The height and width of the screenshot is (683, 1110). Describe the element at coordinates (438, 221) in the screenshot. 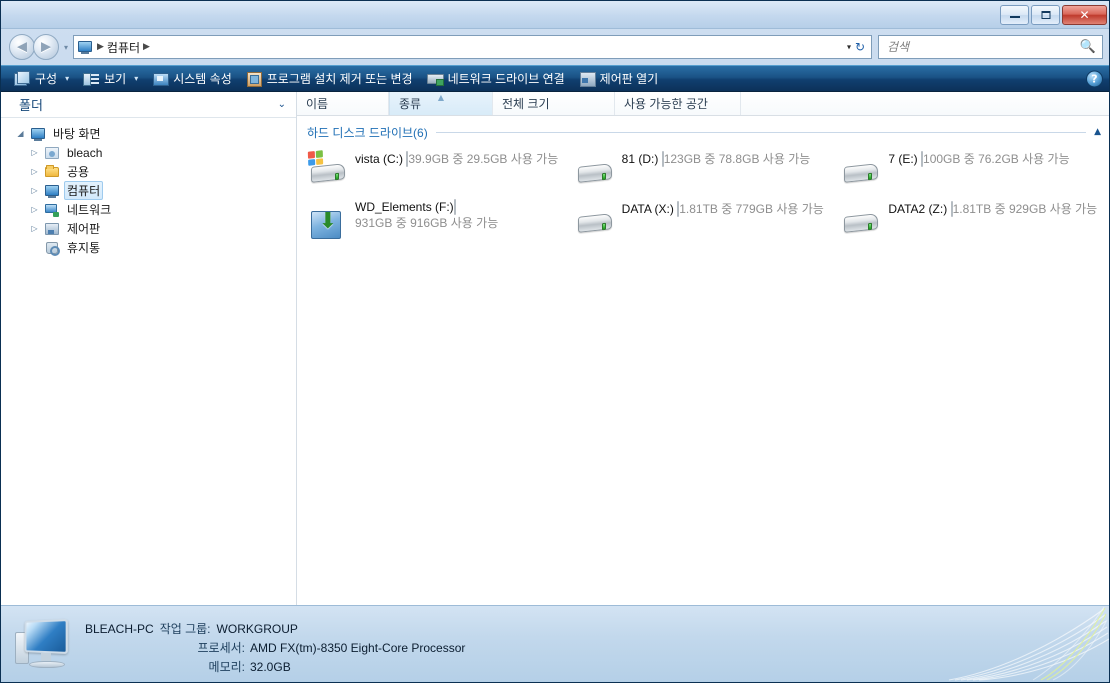

I see `drive-tile: ⬇ WD_Elements (F:) 931GB 중 916GB 사용 가능` at that location.